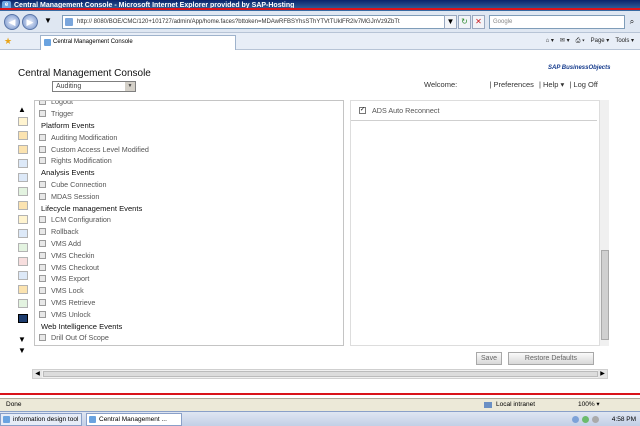 The image size is (640, 426). Describe the element at coordinates (41, 419) in the screenshot. I see `taskbar-item-information-design-tool: information design tool` at that location.